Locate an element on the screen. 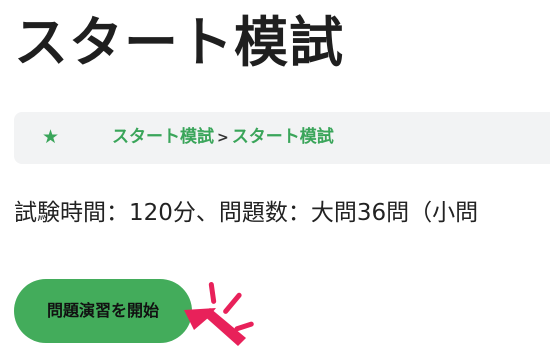 The image size is (550, 363). page-title: スタート模試 is located at coordinates (179, 42).